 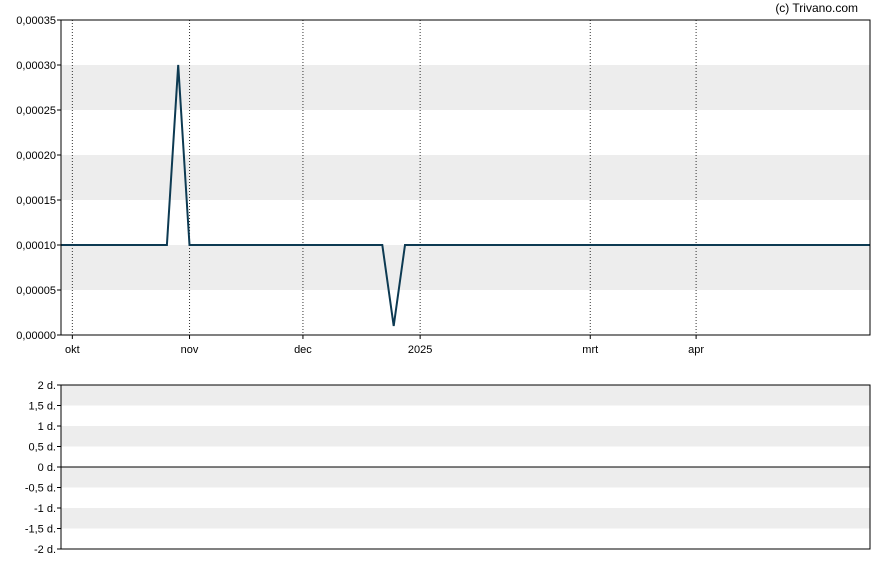 I want to click on y-tick-label: 0,5 d., so click(x=42, y=448).